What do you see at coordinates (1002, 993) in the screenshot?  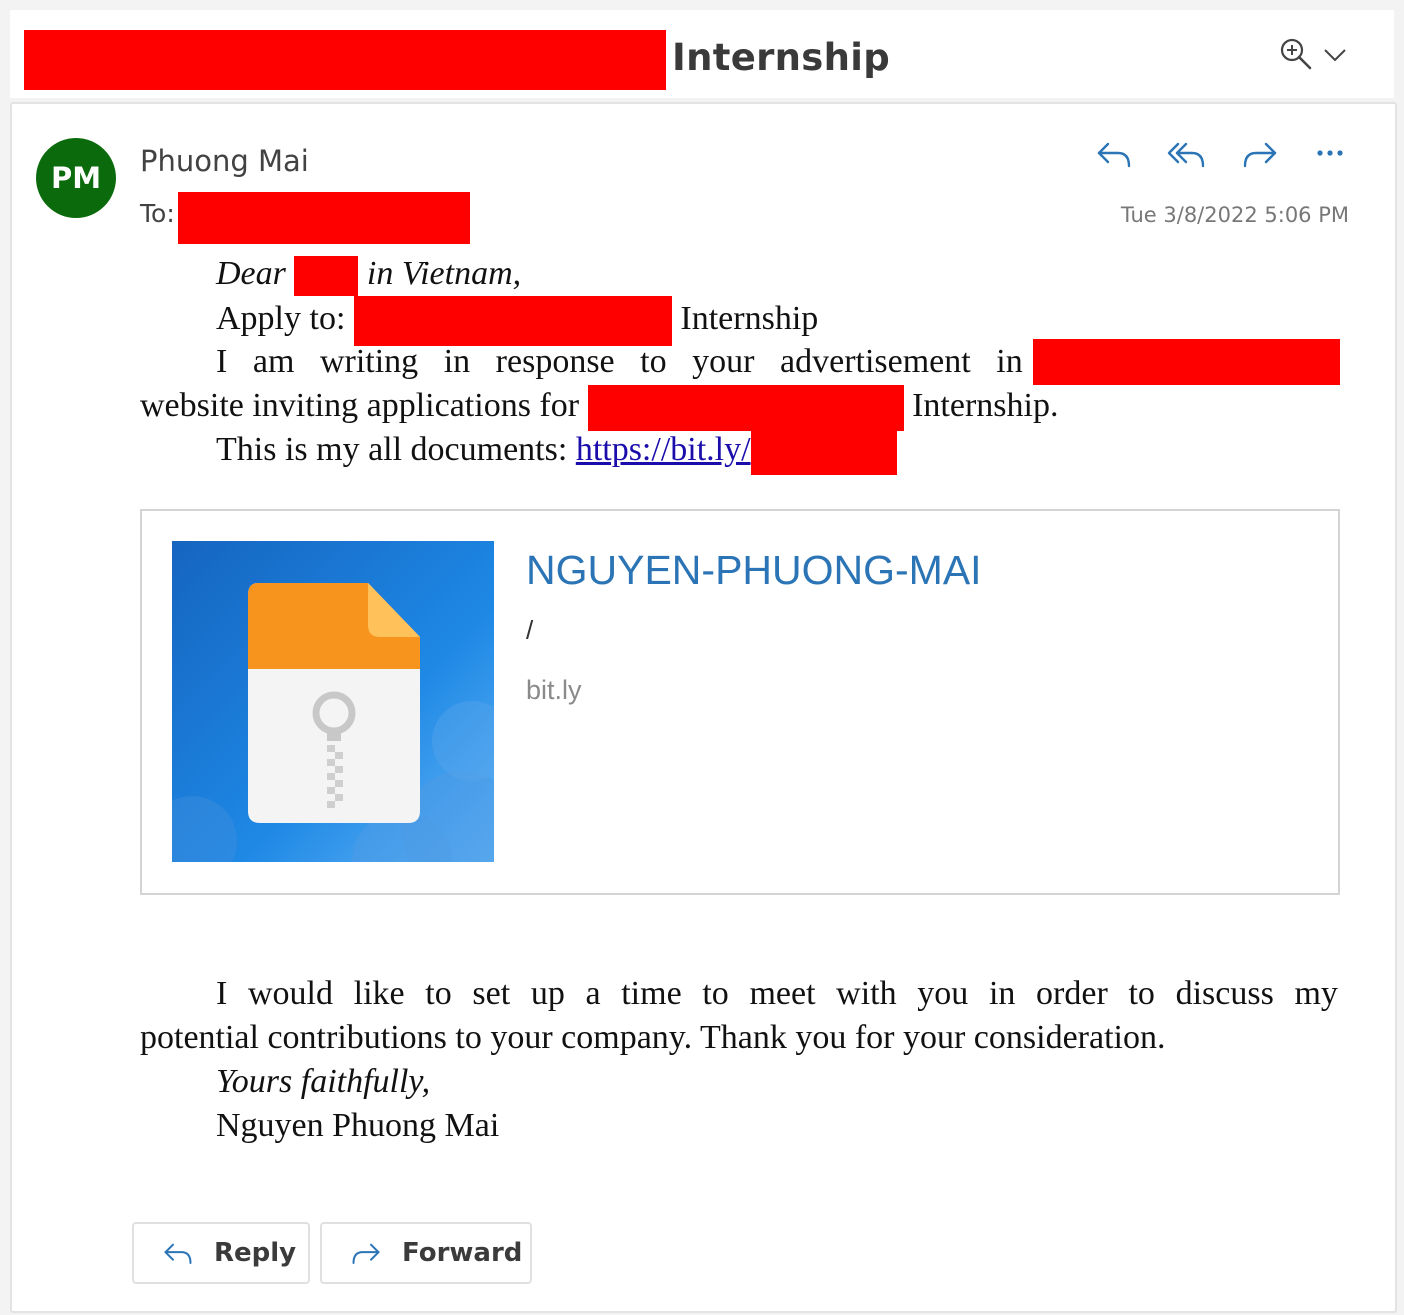 I see `para2-word: in` at bounding box center [1002, 993].